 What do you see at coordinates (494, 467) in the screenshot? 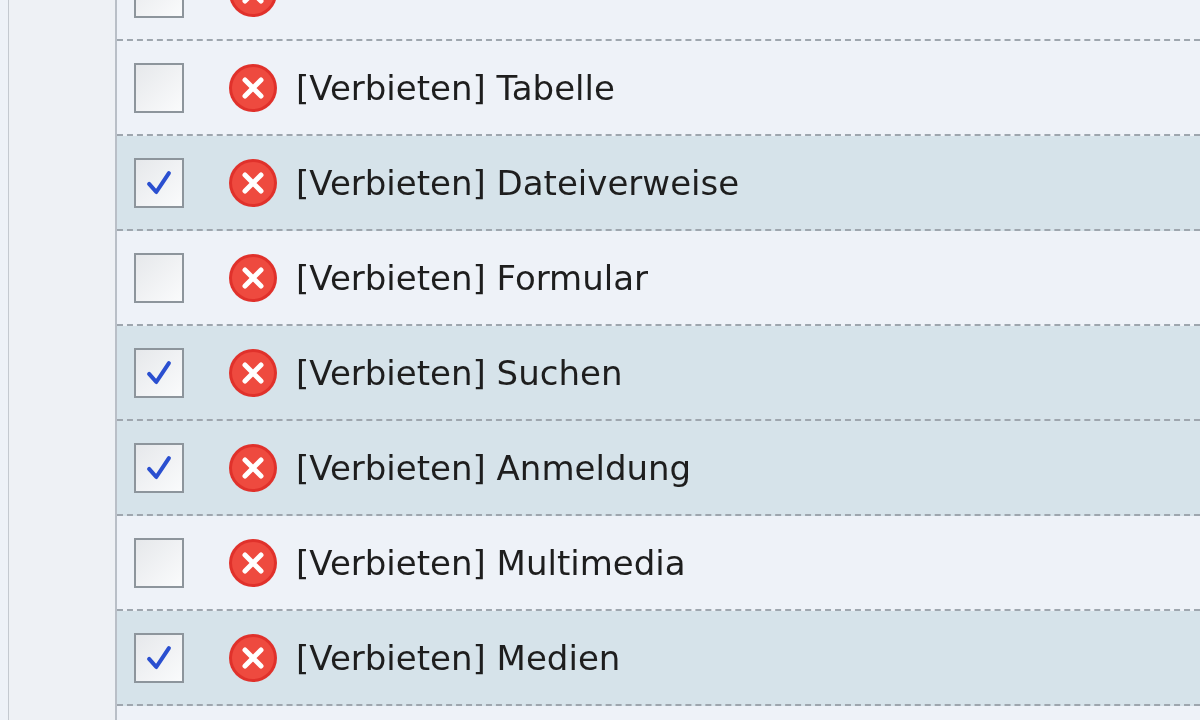
I see `permission-label: [Verbieten] Anmeldung` at bounding box center [494, 467].